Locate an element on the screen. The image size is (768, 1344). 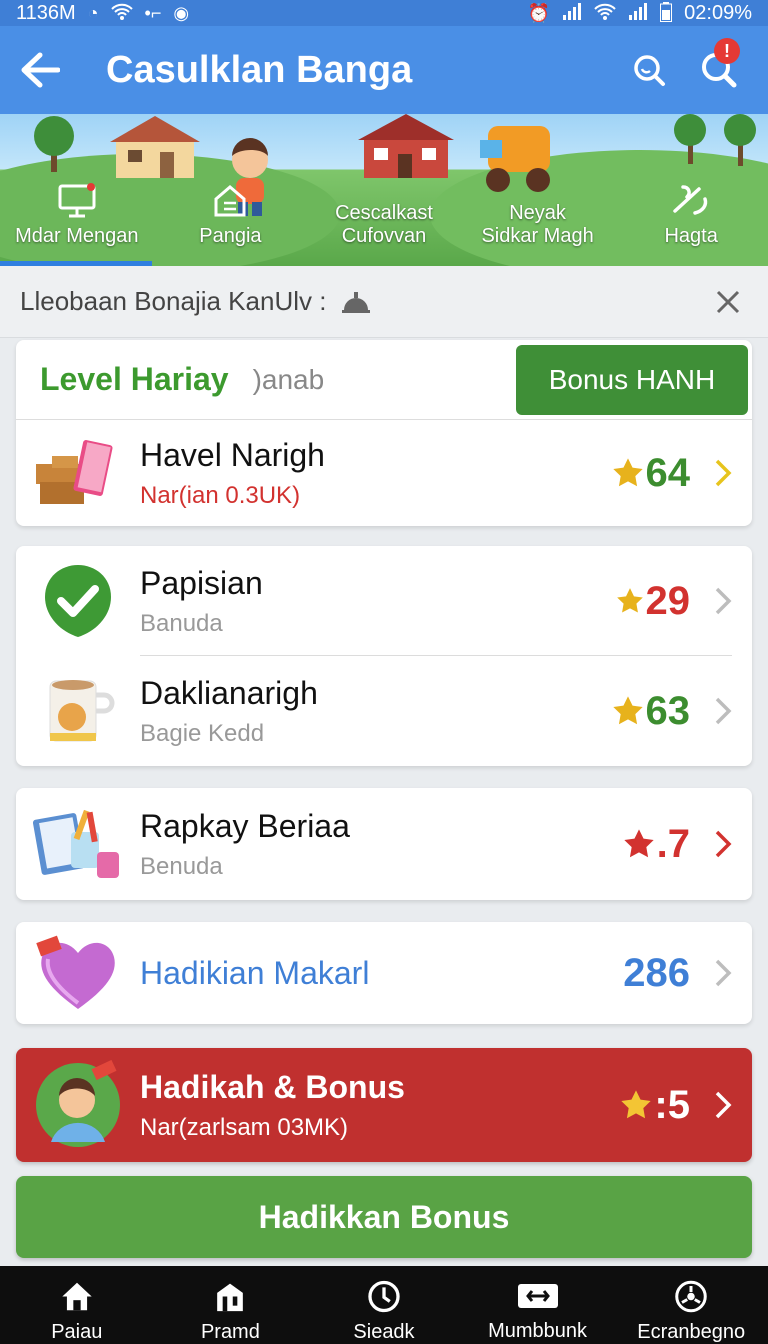
alarm-clock-icon: ⏰ is located at coordinates (539, 13).